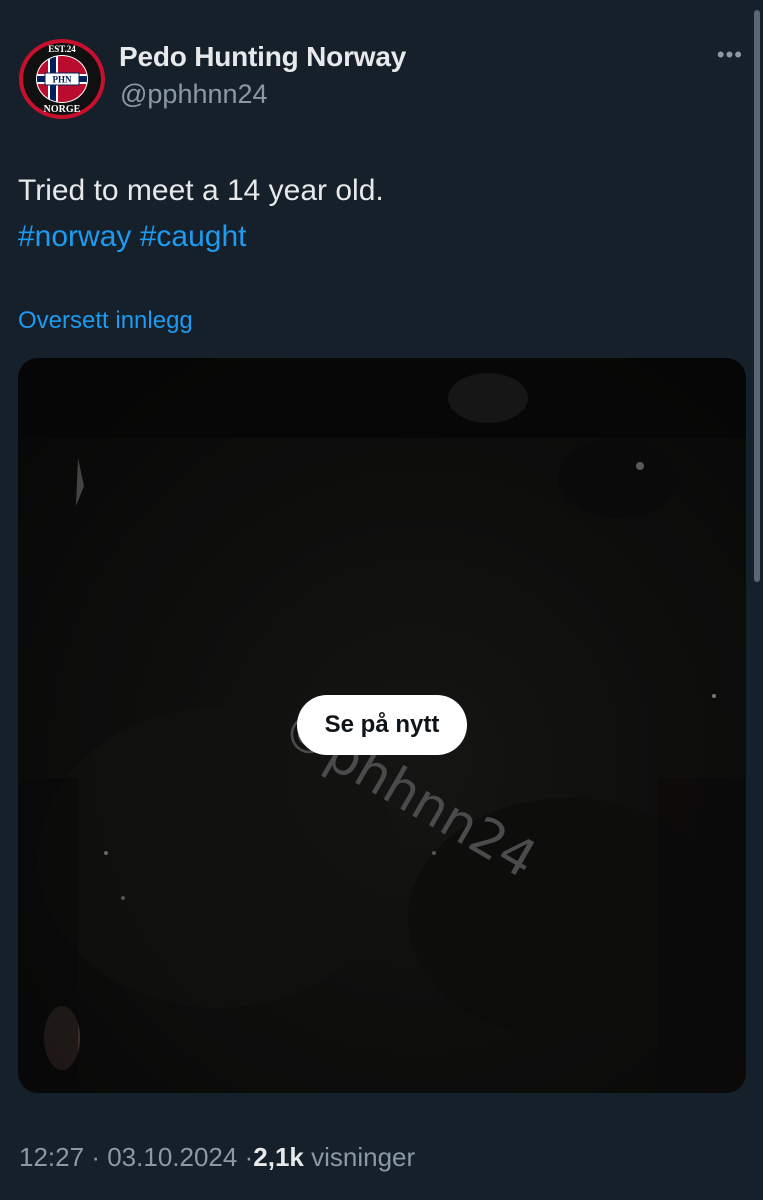  I want to click on phn-logo-icon: PHN EST.24 NORGE, so click(62, 79).